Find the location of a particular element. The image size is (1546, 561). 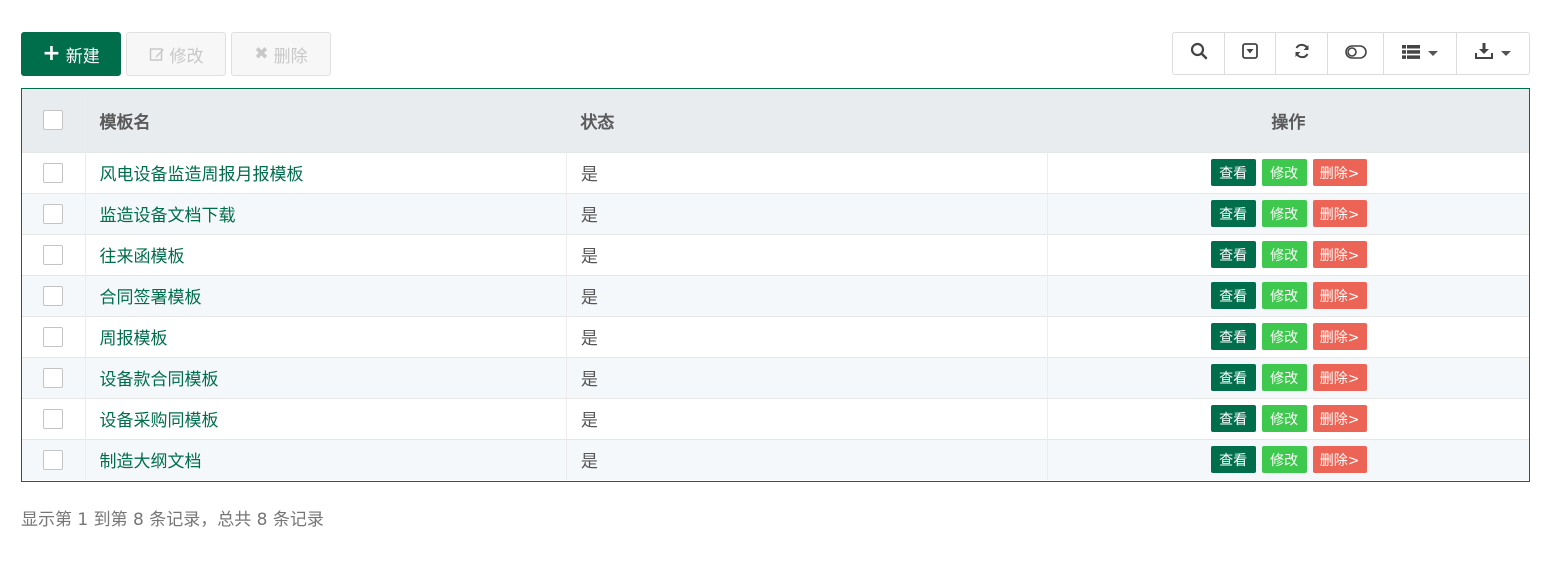

table-row: 合同签署模板是查看 修改 删除> is located at coordinates (775, 295).